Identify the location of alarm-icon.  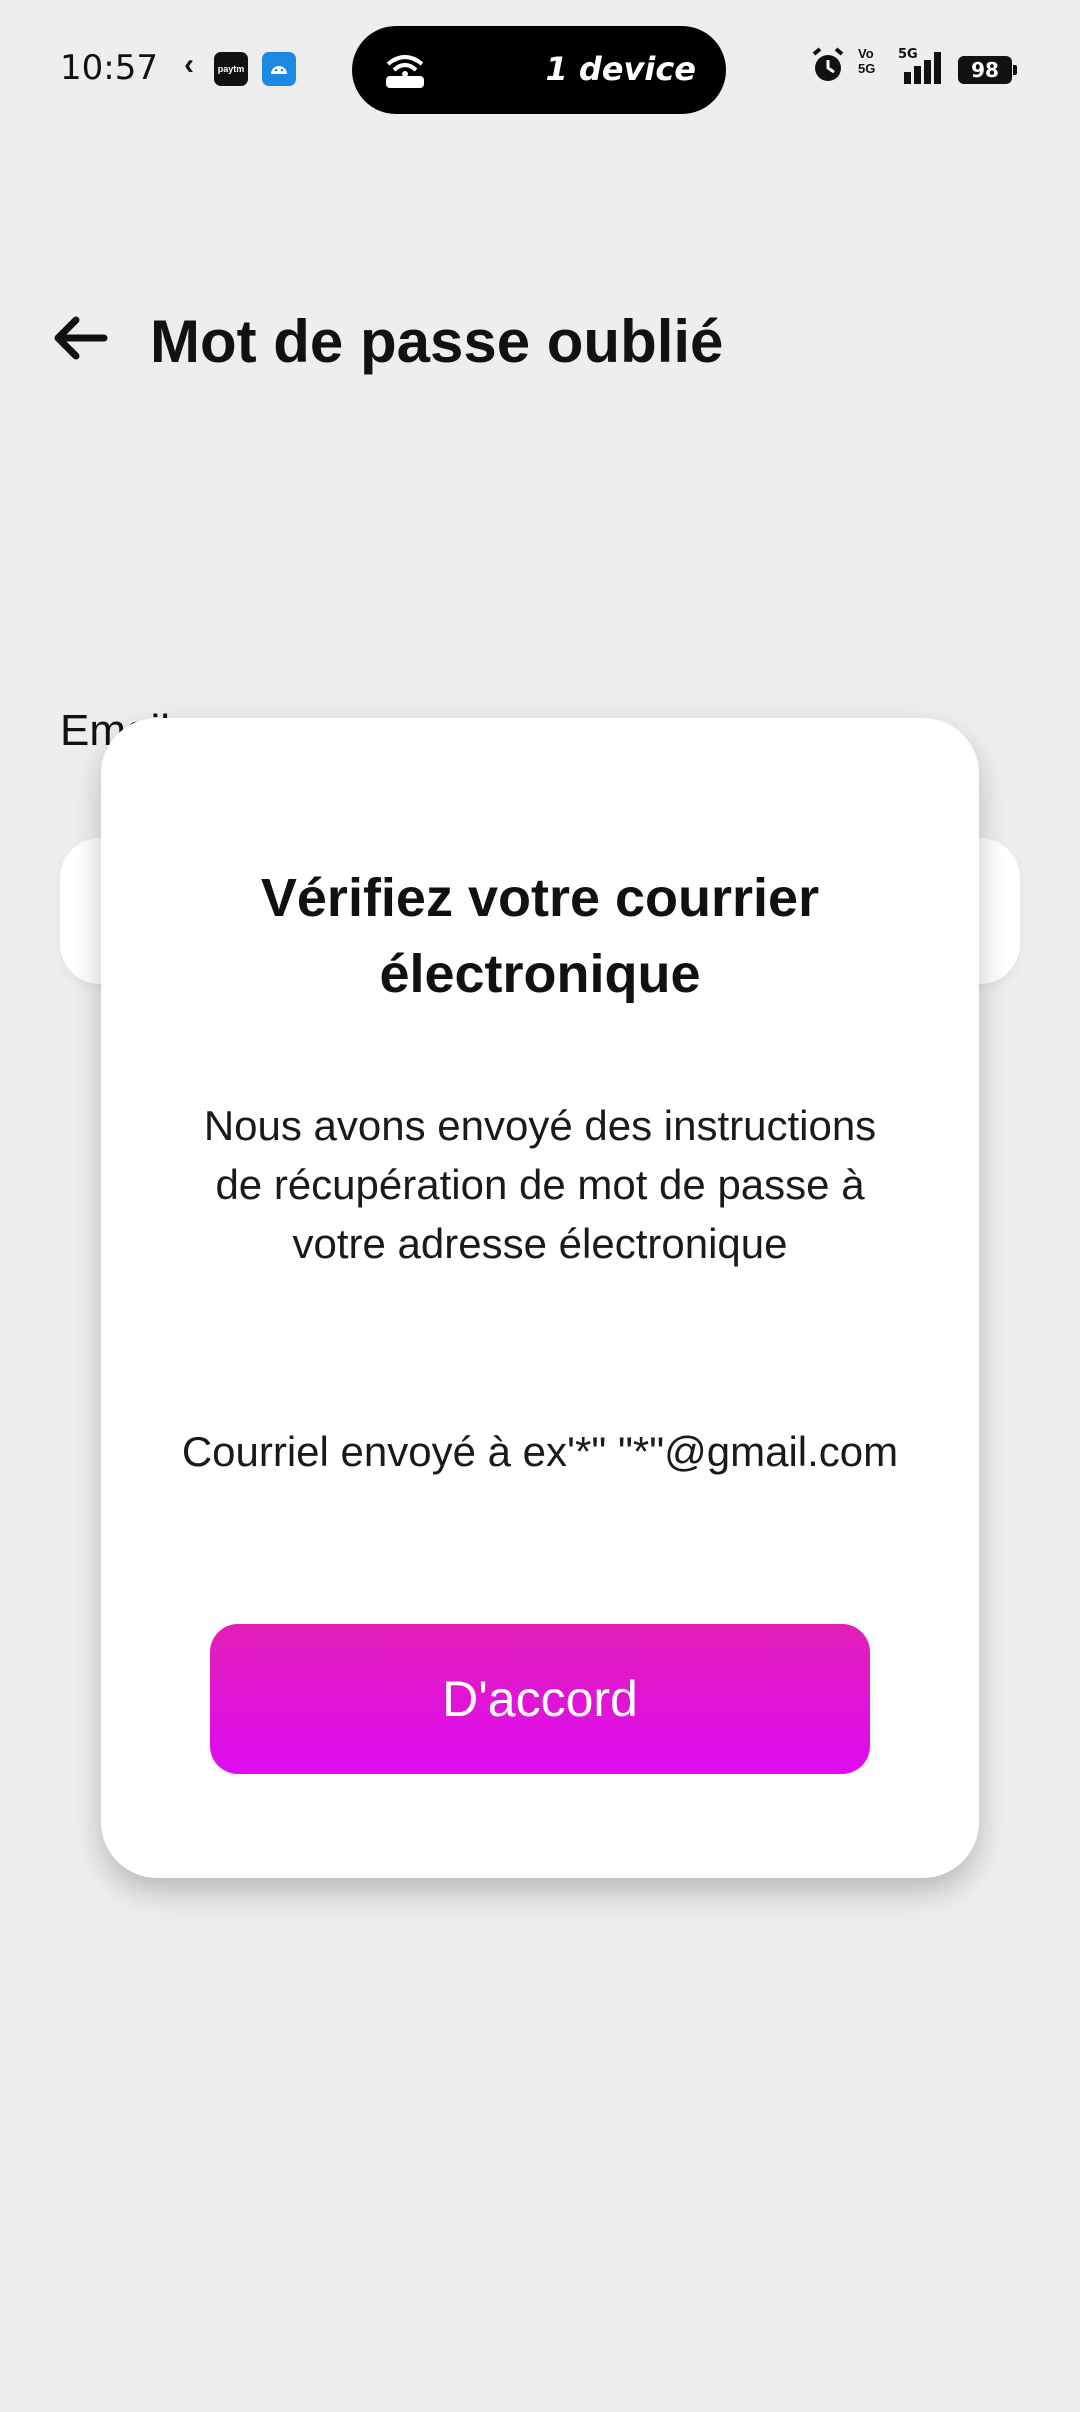
(828, 64).